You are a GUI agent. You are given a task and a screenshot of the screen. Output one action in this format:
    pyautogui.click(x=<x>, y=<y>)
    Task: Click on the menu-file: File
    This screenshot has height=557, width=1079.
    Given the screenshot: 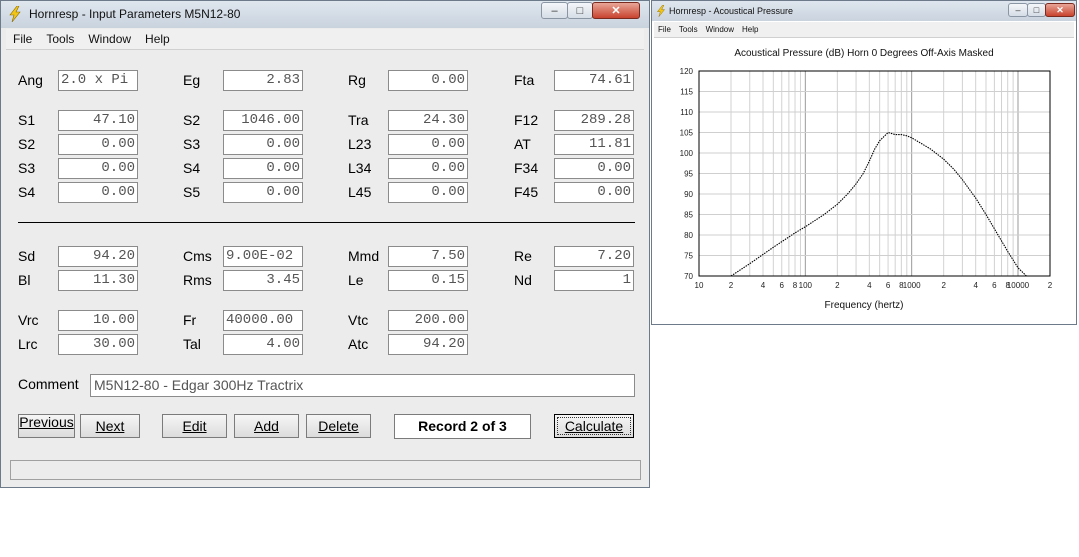 What is the action you would take?
    pyautogui.click(x=22, y=39)
    